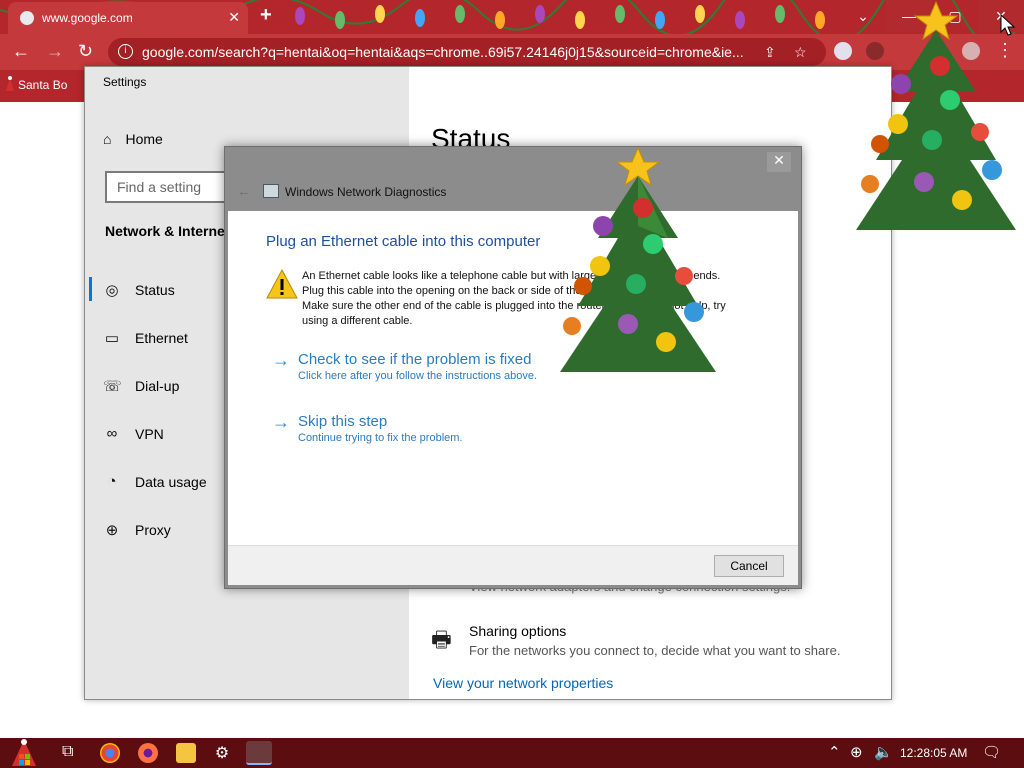  What do you see at coordinates (282, 284) in the screenshot?
I see `warning-icon` at bounding box center [282, 284].